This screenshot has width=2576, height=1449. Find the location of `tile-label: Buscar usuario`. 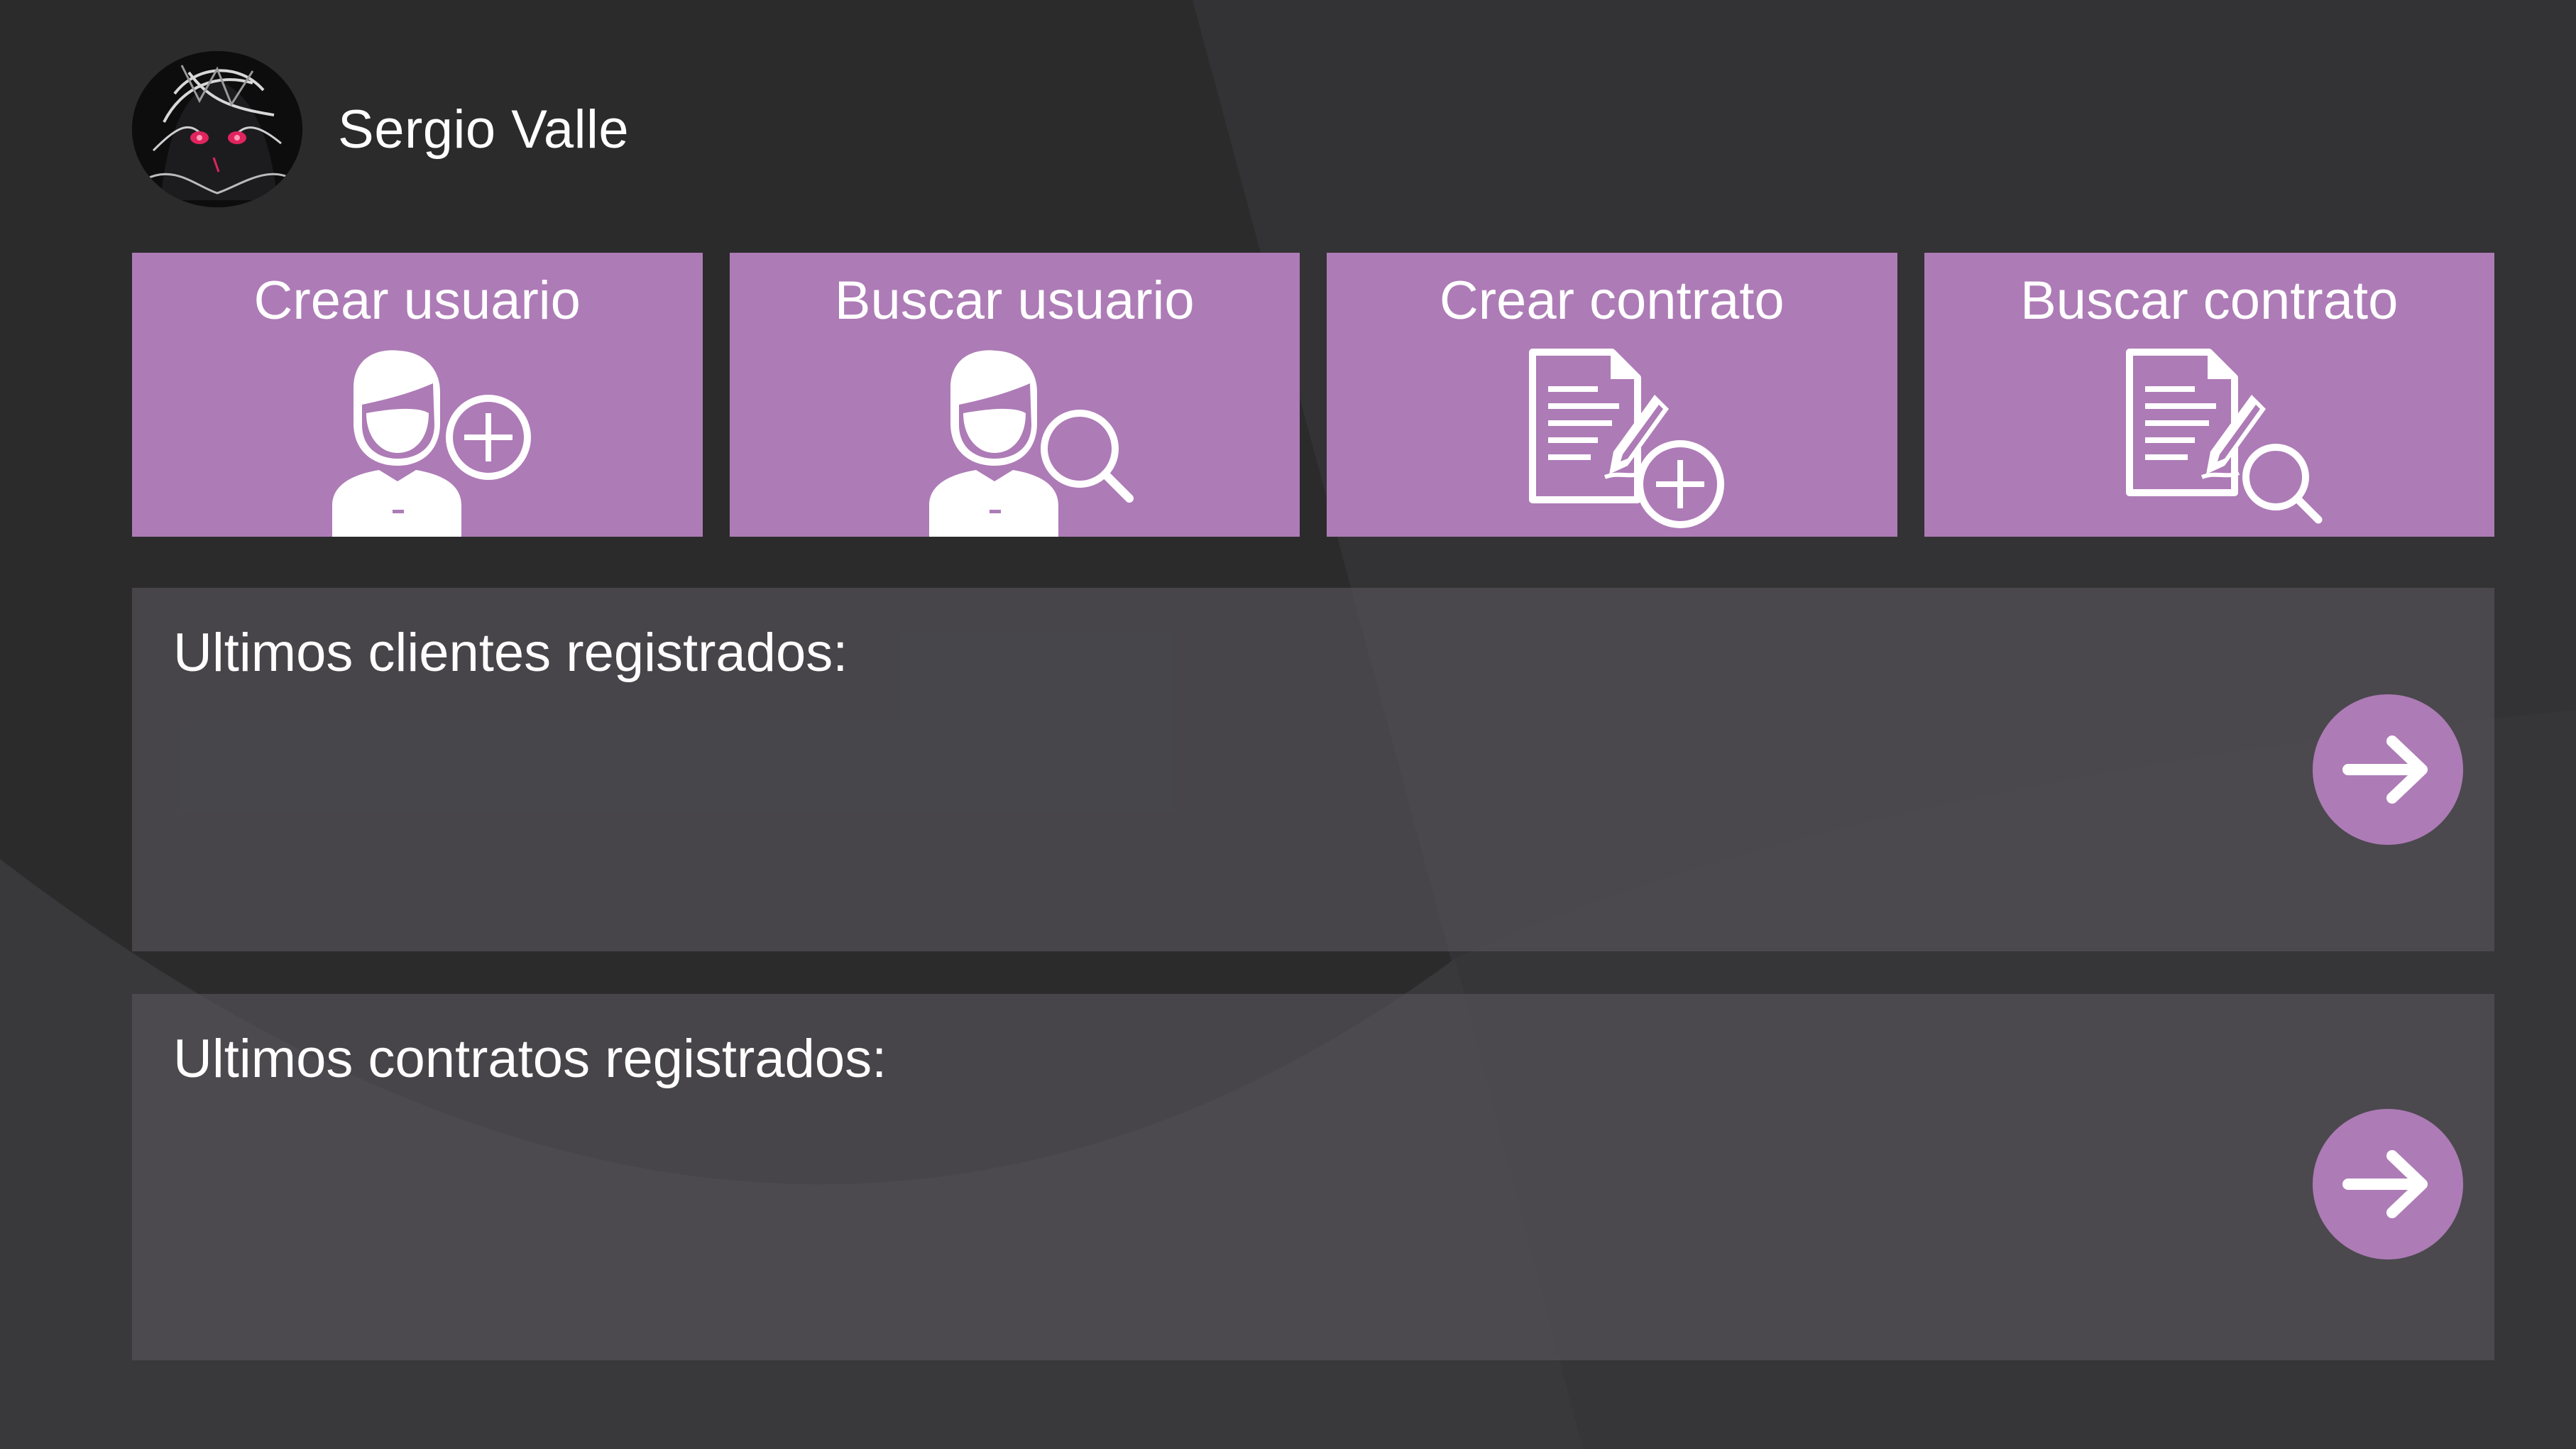

tile-label: Buscar usuario is located at coordinates (1014, 300).